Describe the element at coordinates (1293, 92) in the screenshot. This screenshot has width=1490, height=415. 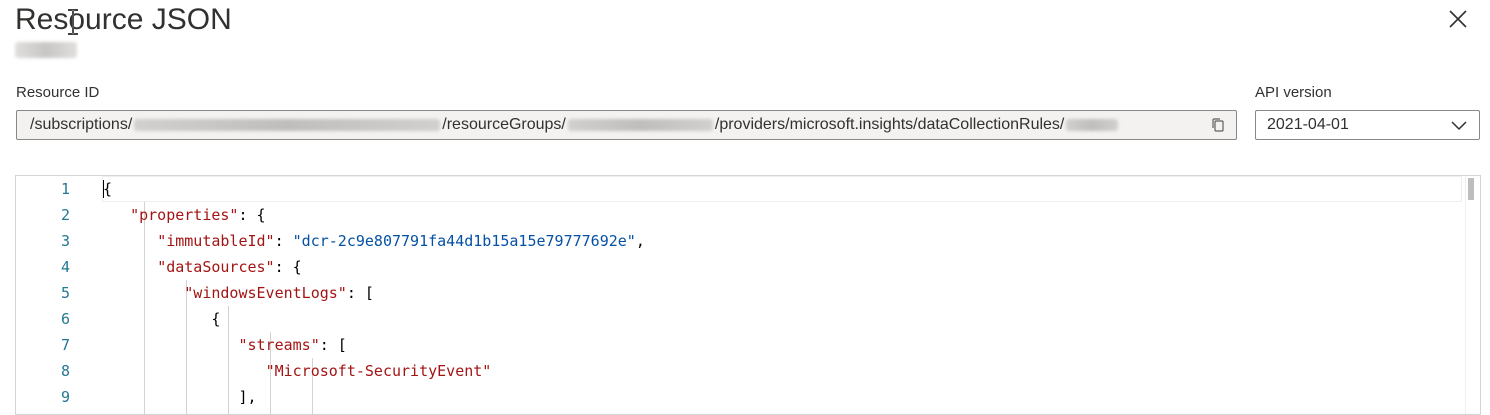
I see `api-version-label: API version` at that location.